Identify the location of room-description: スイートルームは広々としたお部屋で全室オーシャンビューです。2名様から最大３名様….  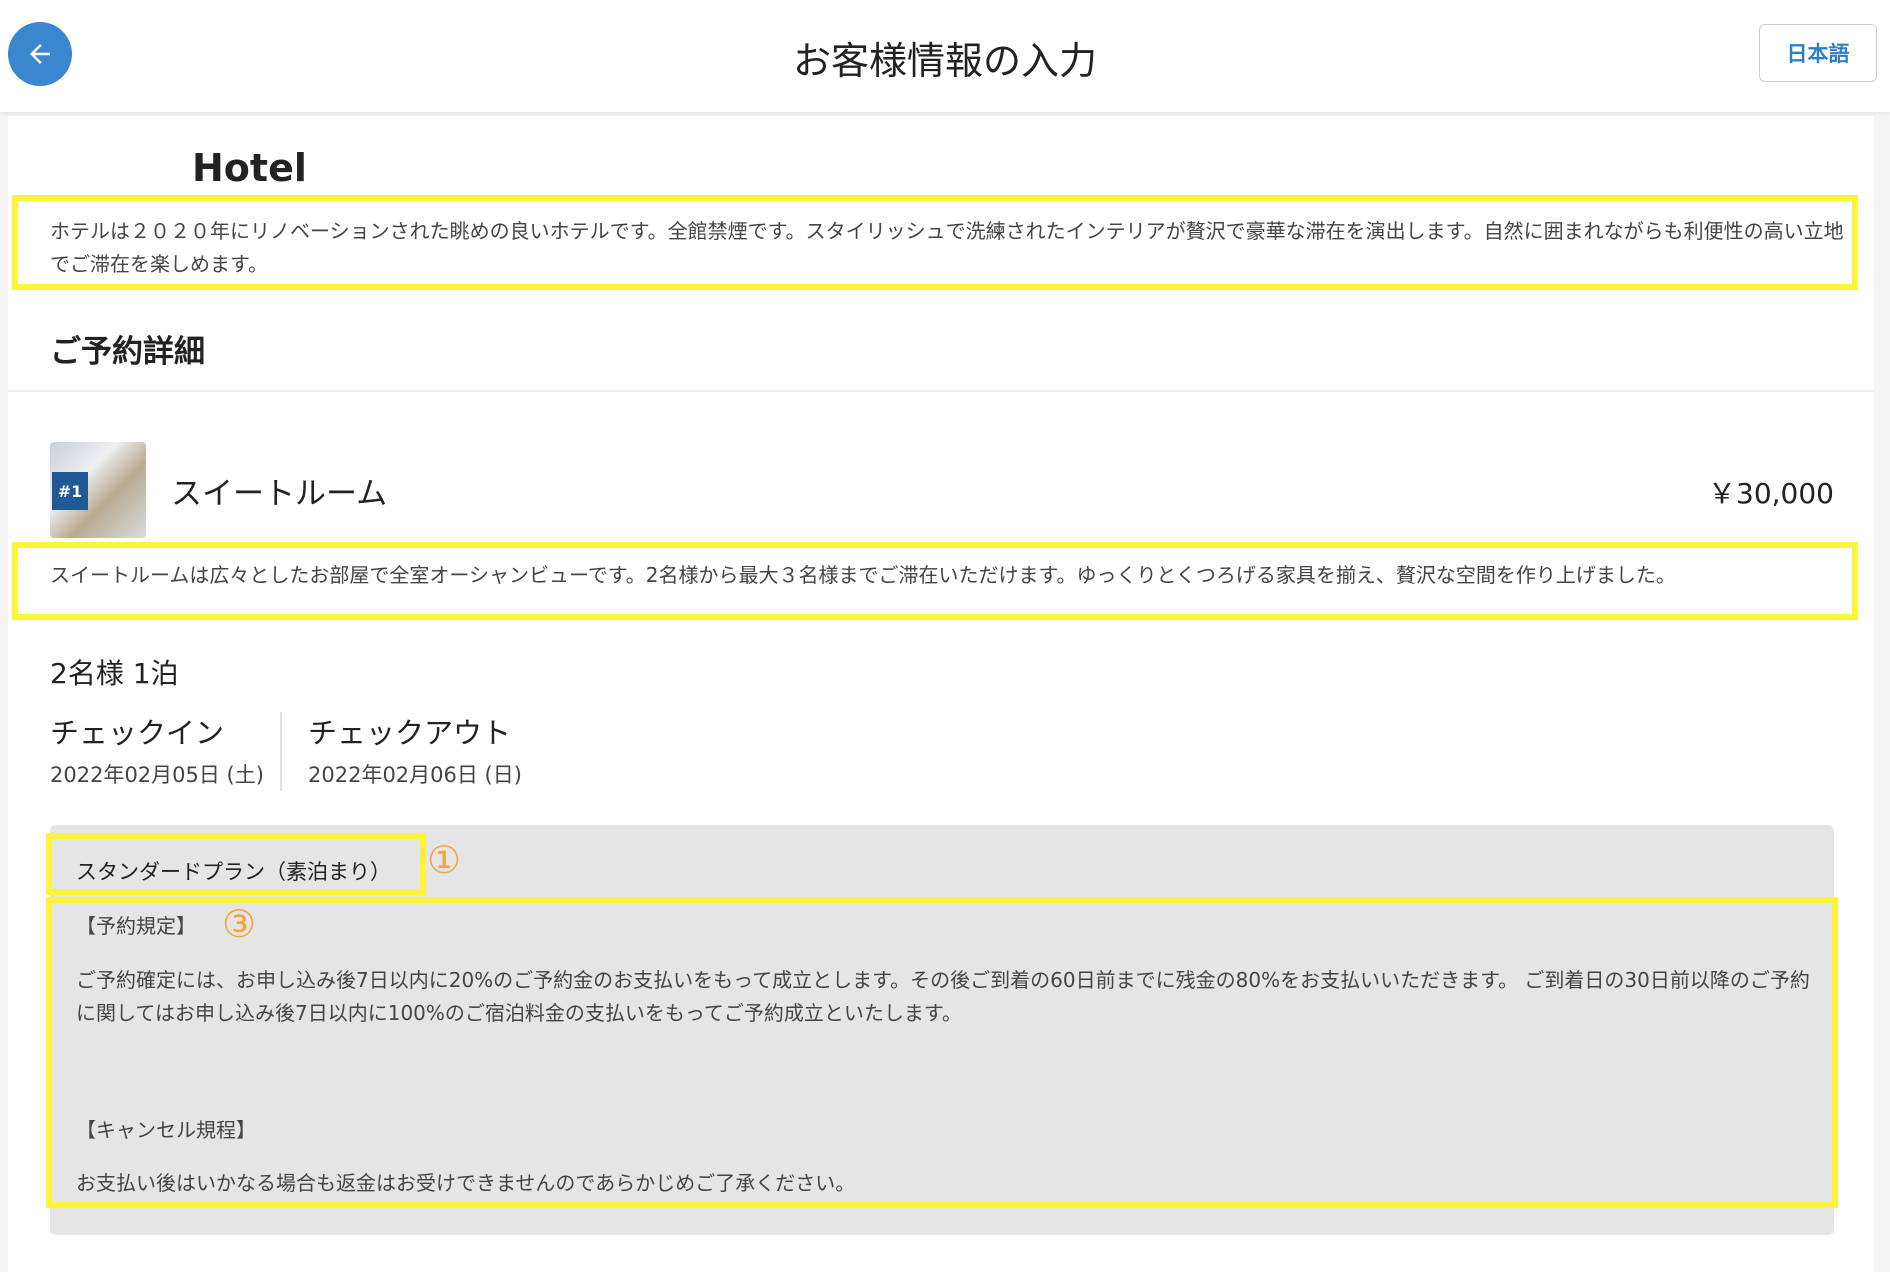
(863, 575).